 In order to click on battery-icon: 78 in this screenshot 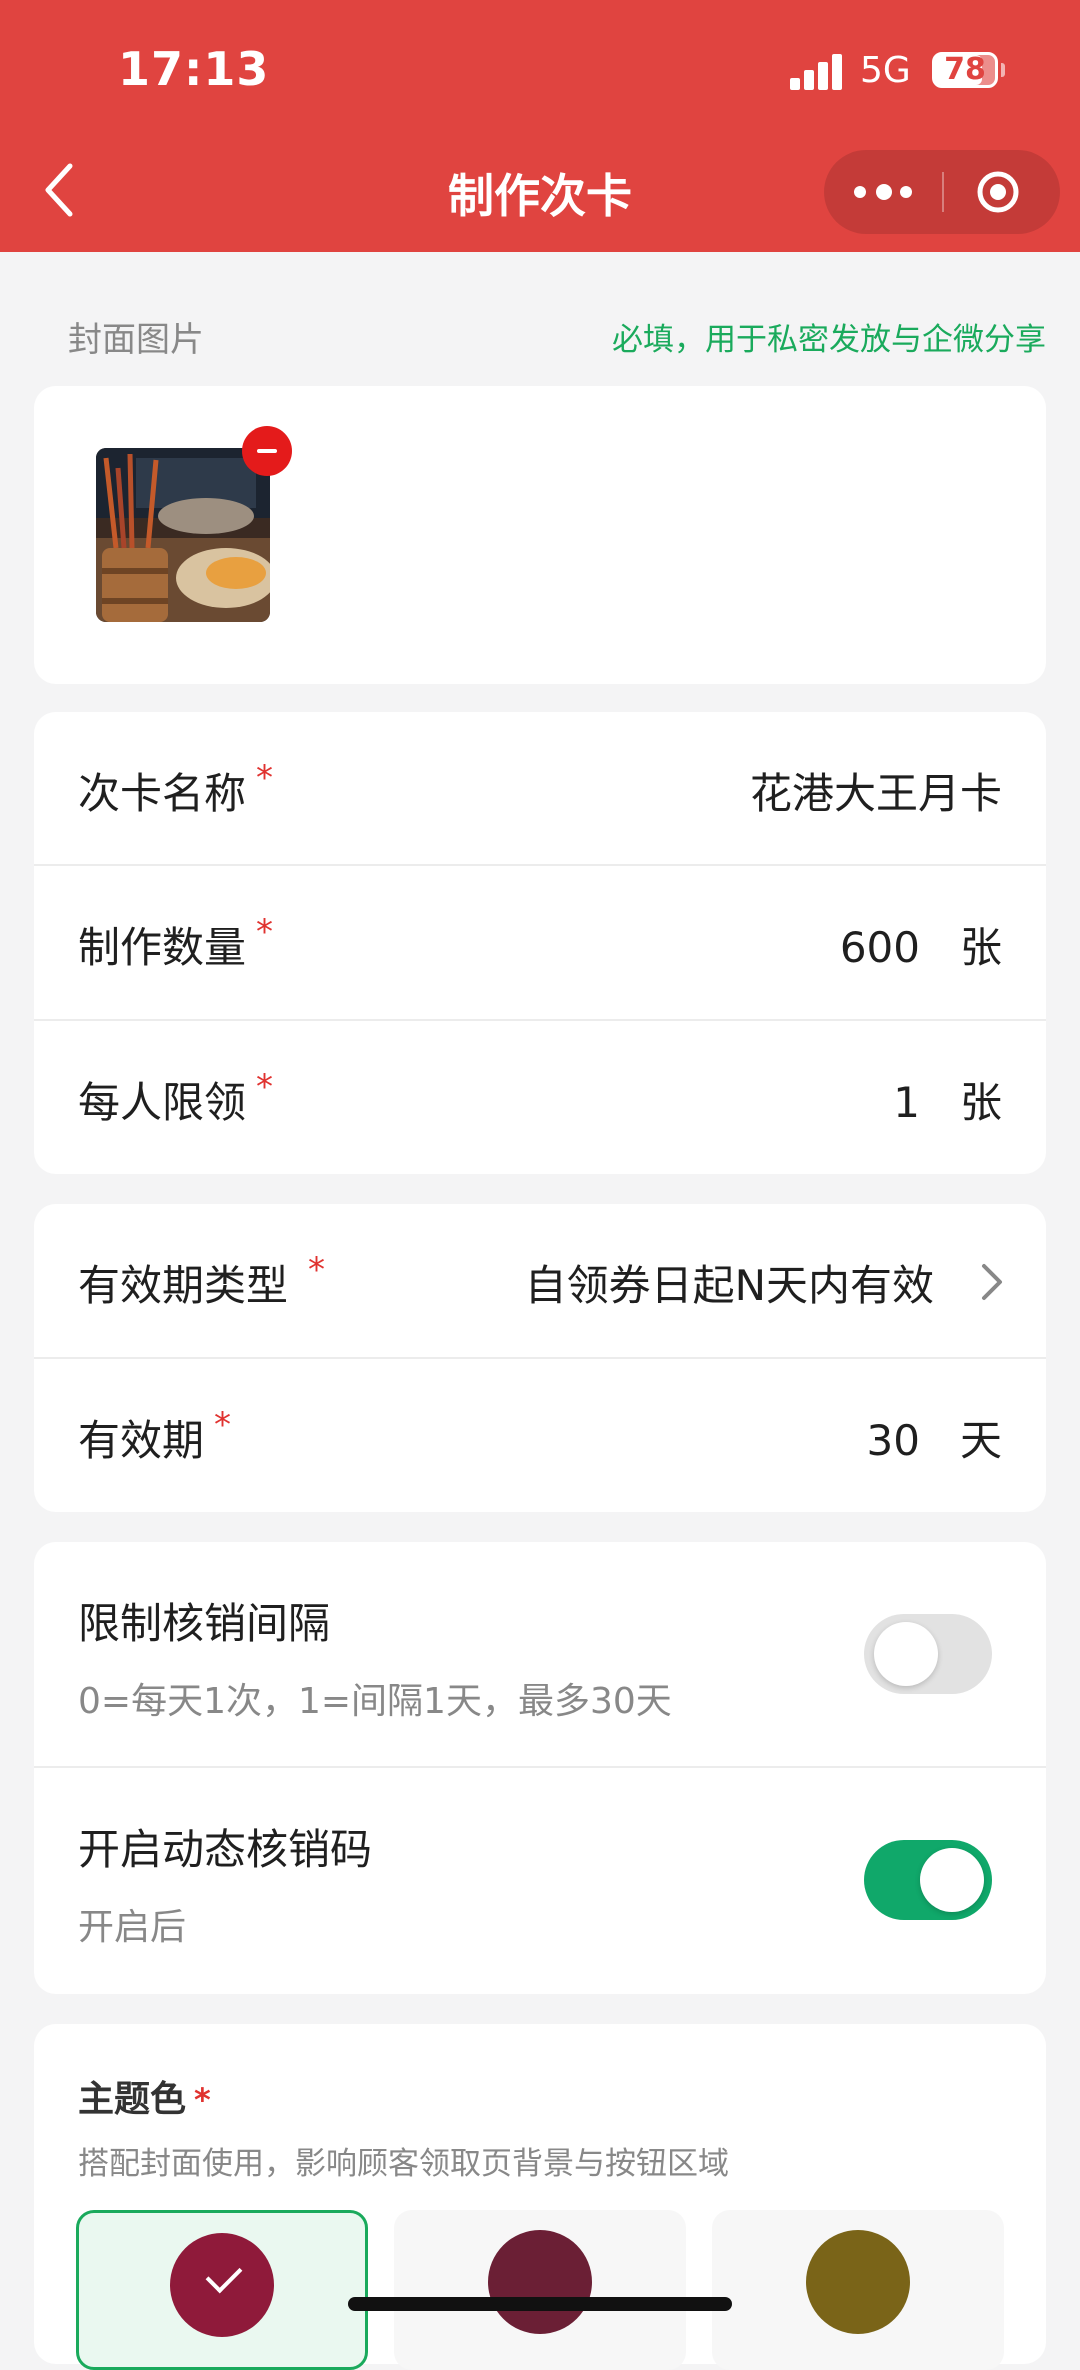, I will do `click(965, 70)`.